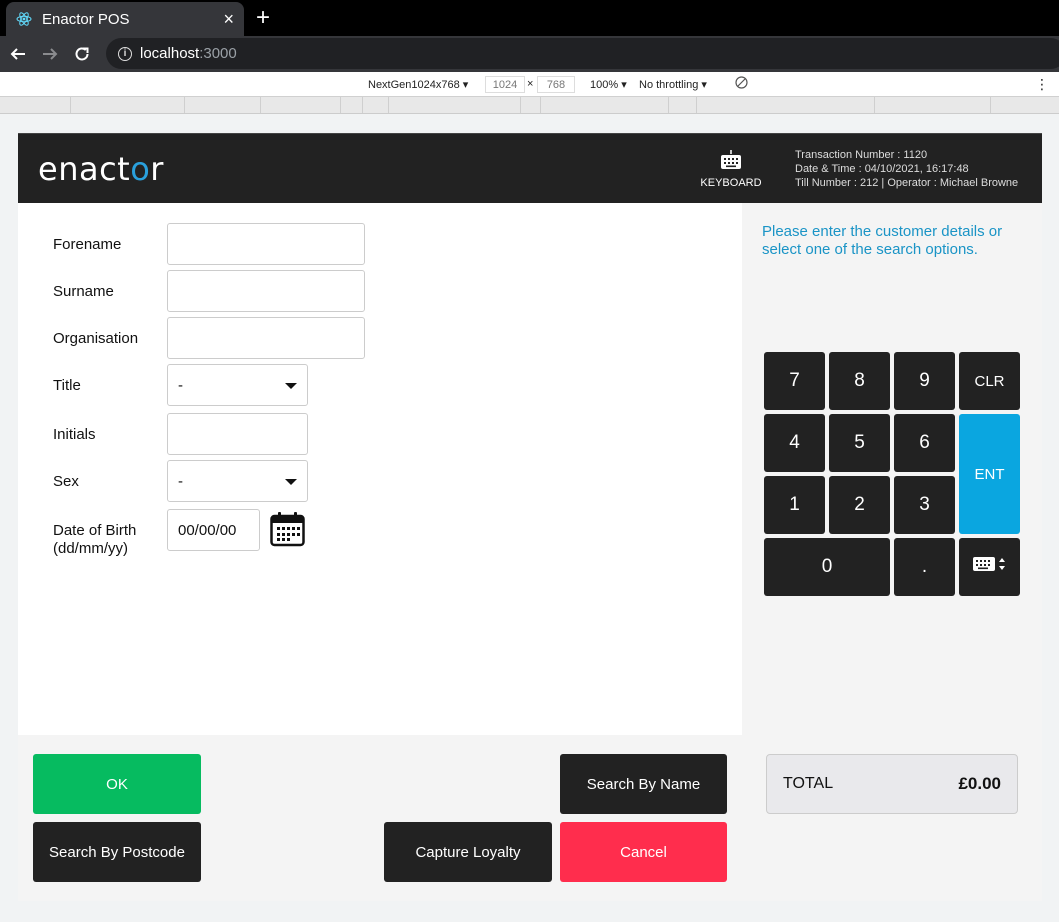  What do you see at coordinates (529, 18) in the screenshot?
I see `browser-tabbar: Enactor POS × +` at bounding box center [529, 18].